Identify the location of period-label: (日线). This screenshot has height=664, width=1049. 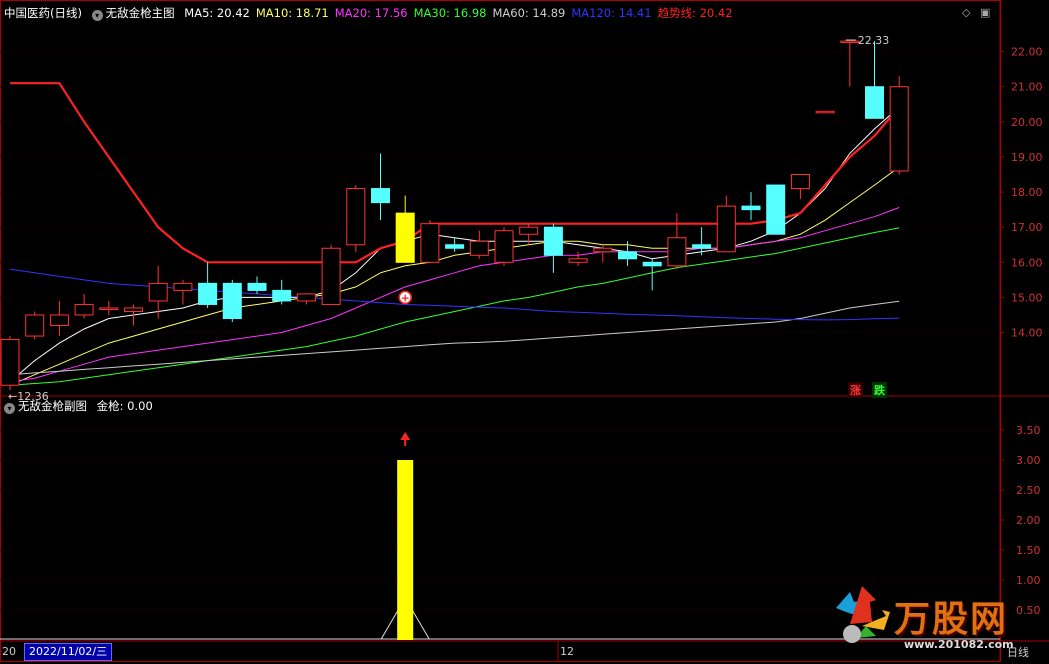
(66, 13).